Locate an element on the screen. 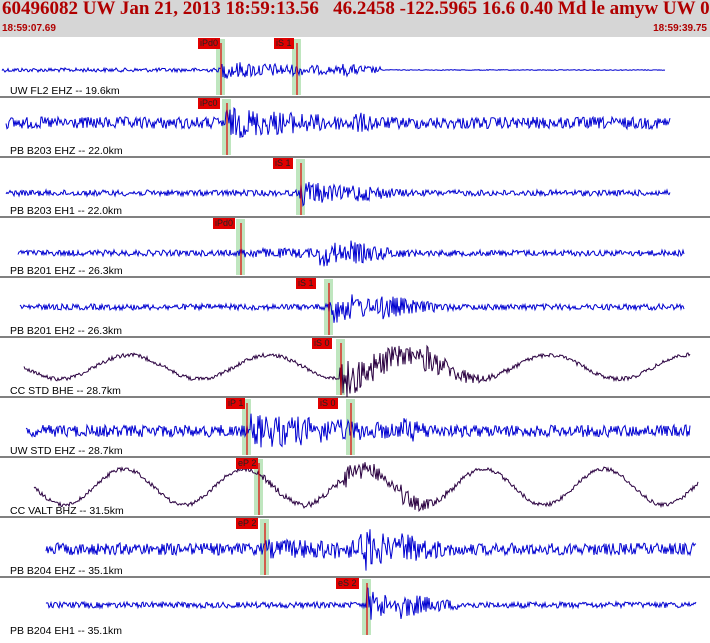 The image size is (710, 643). trace-label: PB B204 EH1 -- 35.1km is located at coordinates (66, 631).